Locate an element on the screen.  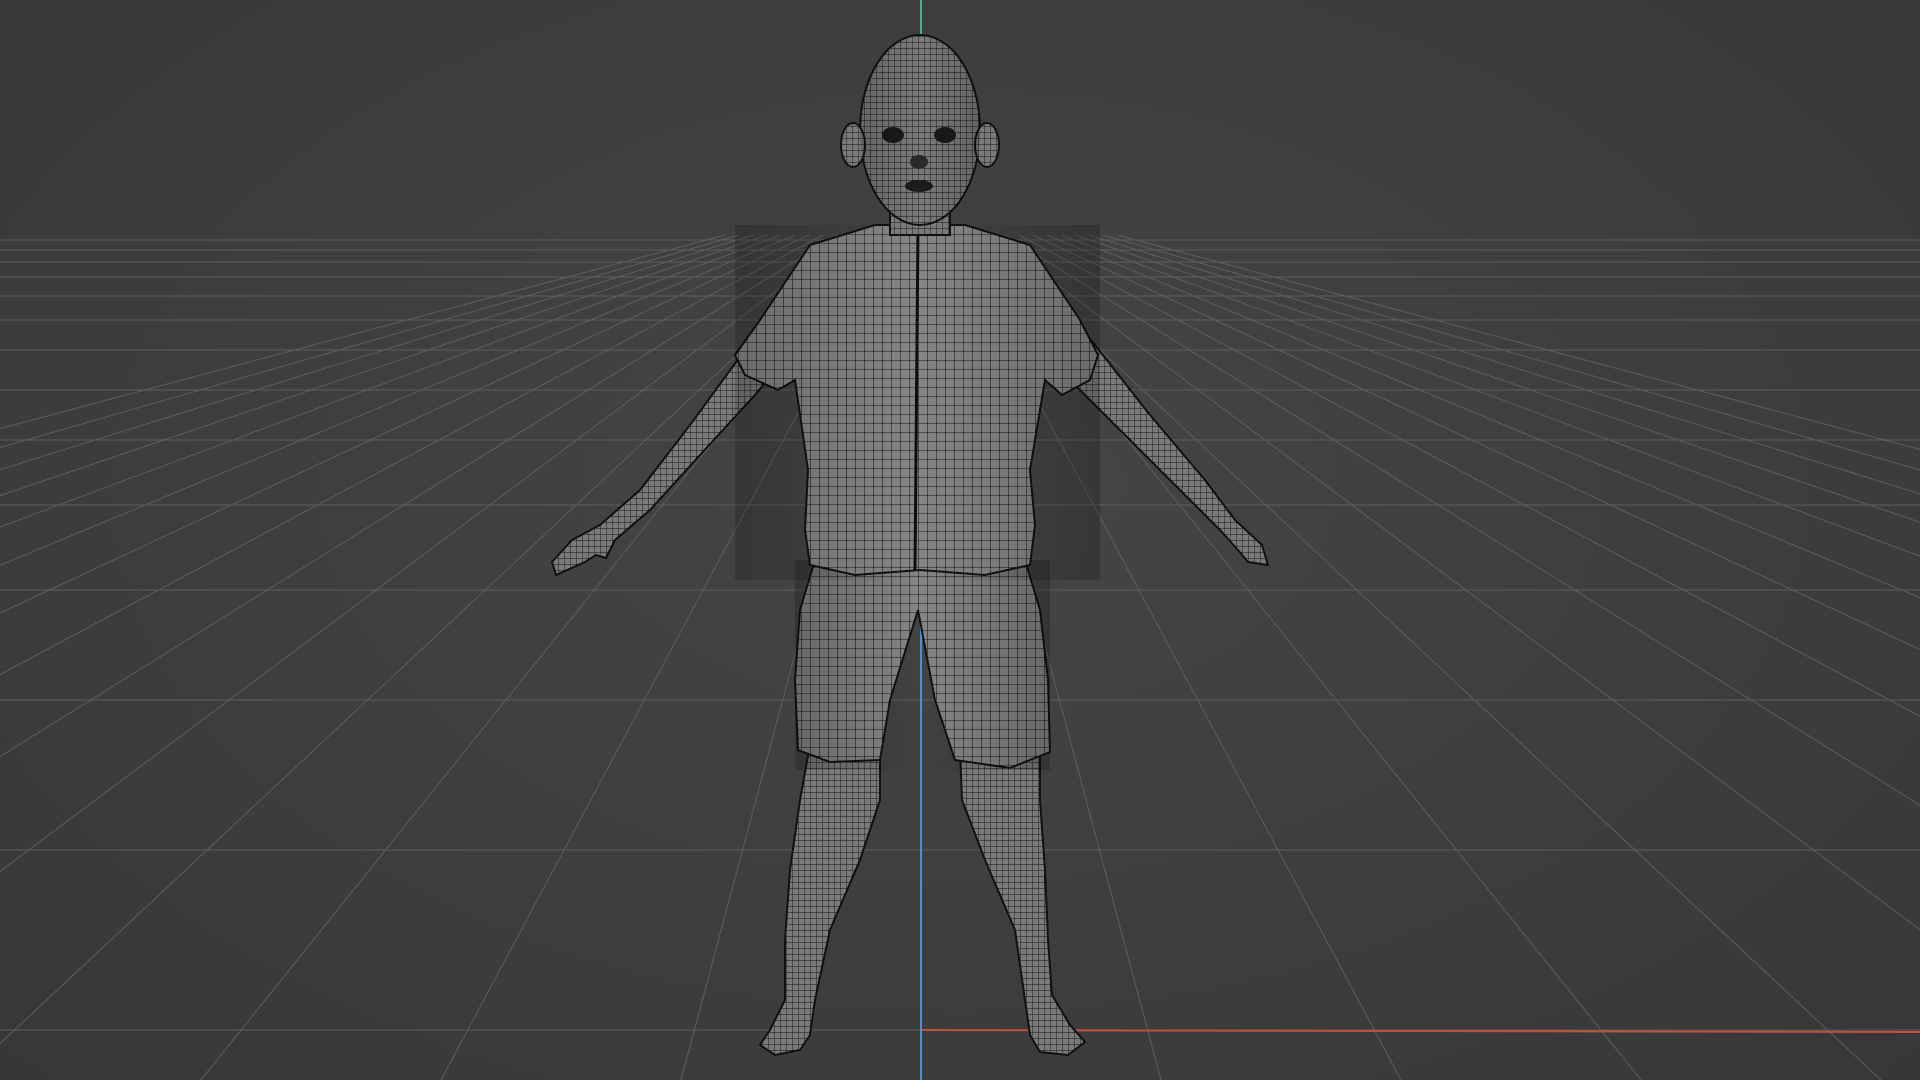
left-leg is located at coordinates (819, 900).